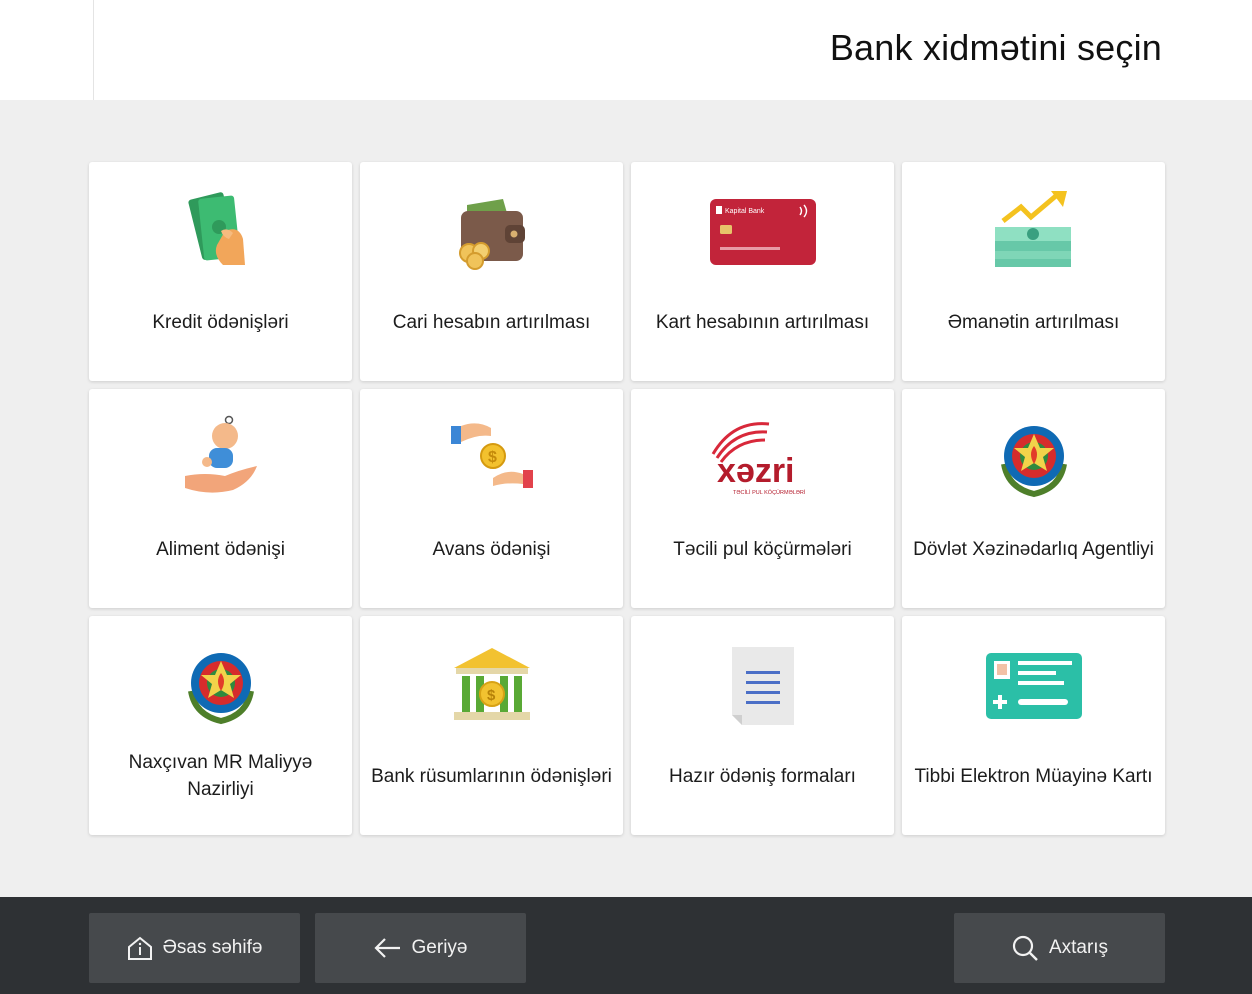 This screenshot has height=994, width=1252. What do you see at coordinates (762, 776) in the screenshot?
I see `tile-label: Hazır ödəniş formaları` at bounding box center [762, 776].